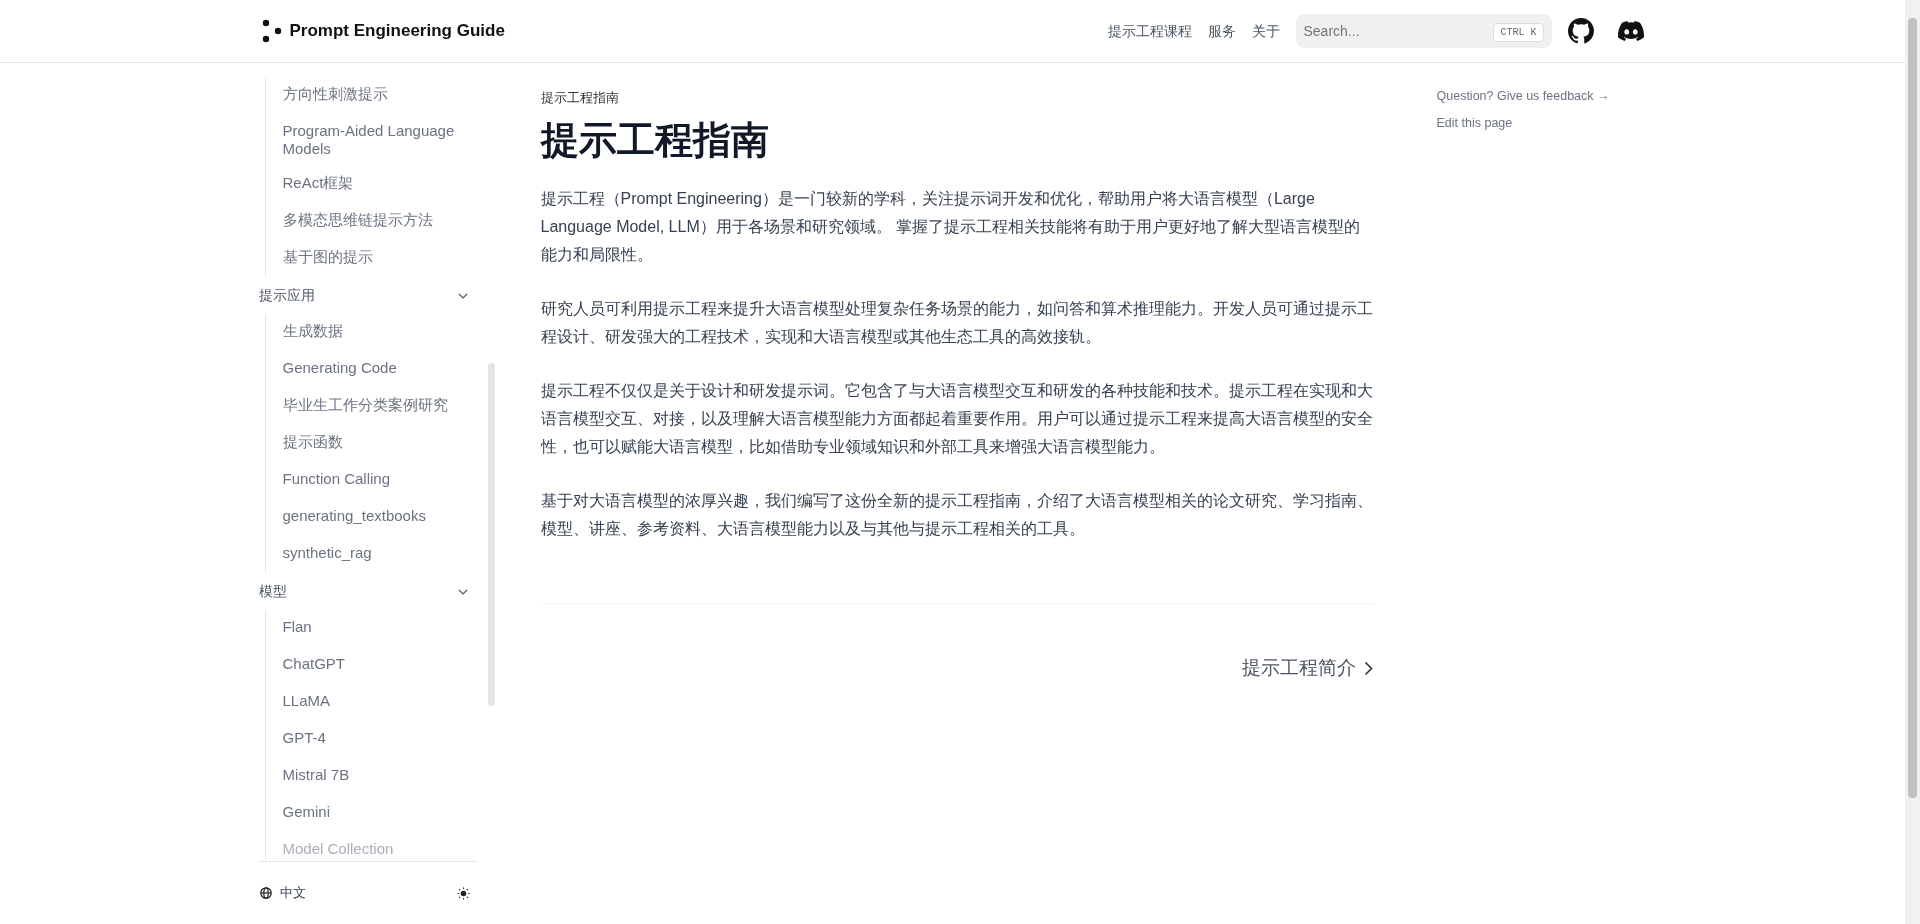 Image resolution: width=1920 pixels, height=924 pixels. I want to click on sidebar-item: ReAct框架, so click(368, 184).